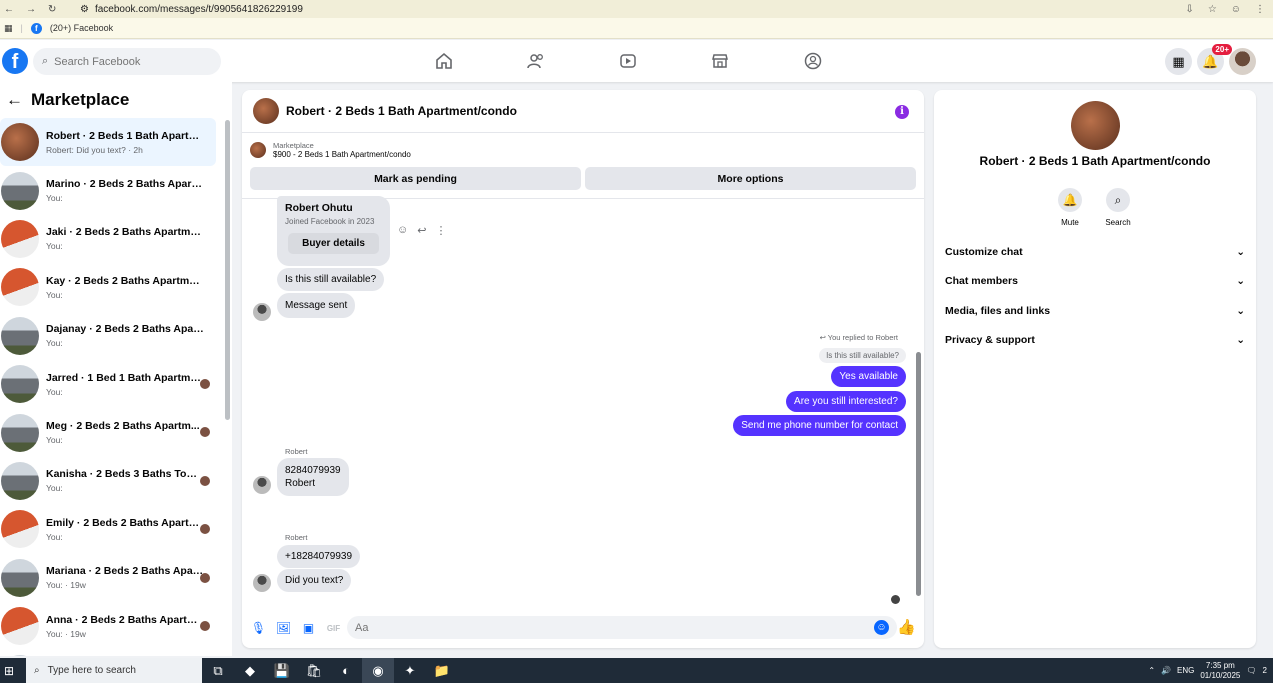 This screenshot has height=683, width=1273. Describe the element at coordinates (282, 670) in the screenshot. I see `save-app-icon: 💾` at that location.